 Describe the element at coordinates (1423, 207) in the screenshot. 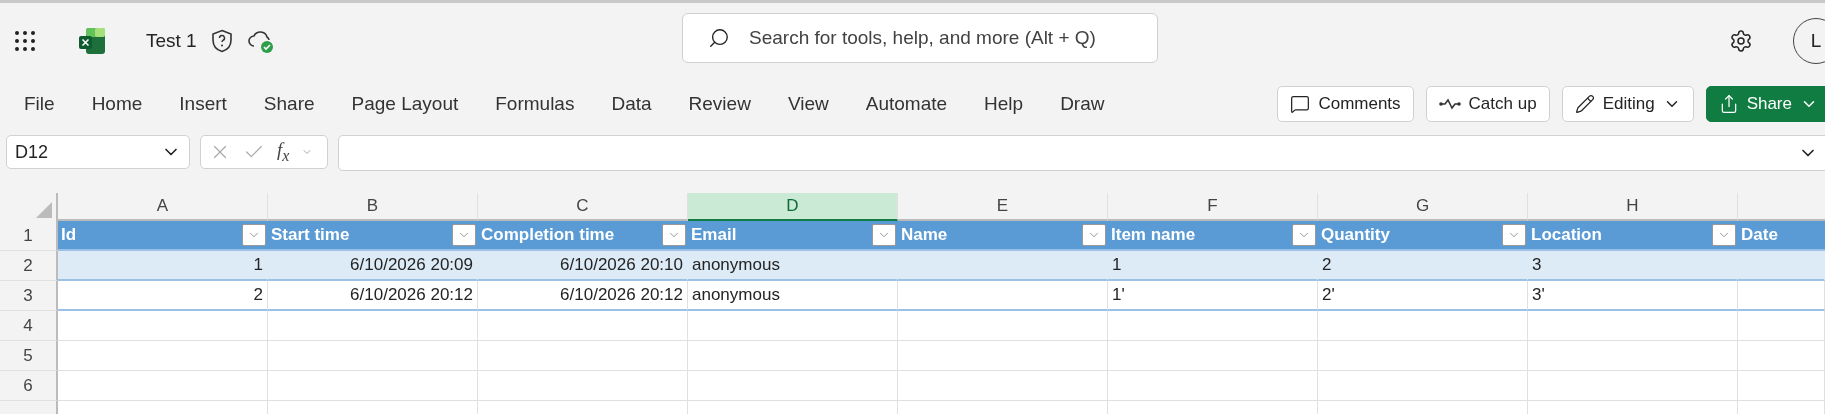

I see `column-header: G` at that location.